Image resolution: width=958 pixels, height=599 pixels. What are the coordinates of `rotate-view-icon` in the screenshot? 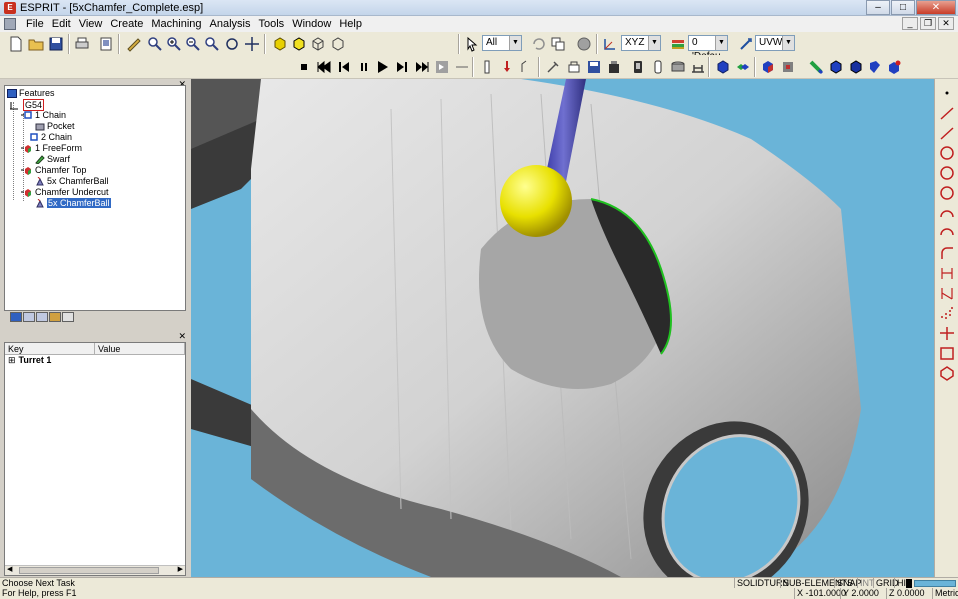 It's located at (232, 44).